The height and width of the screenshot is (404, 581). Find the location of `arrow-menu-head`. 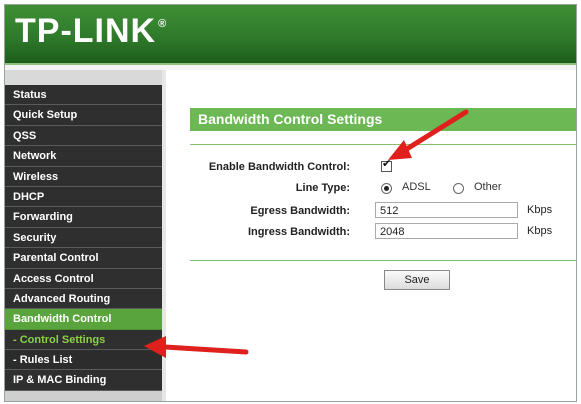

arrow-menu-head is located at coordinates (155, 347).